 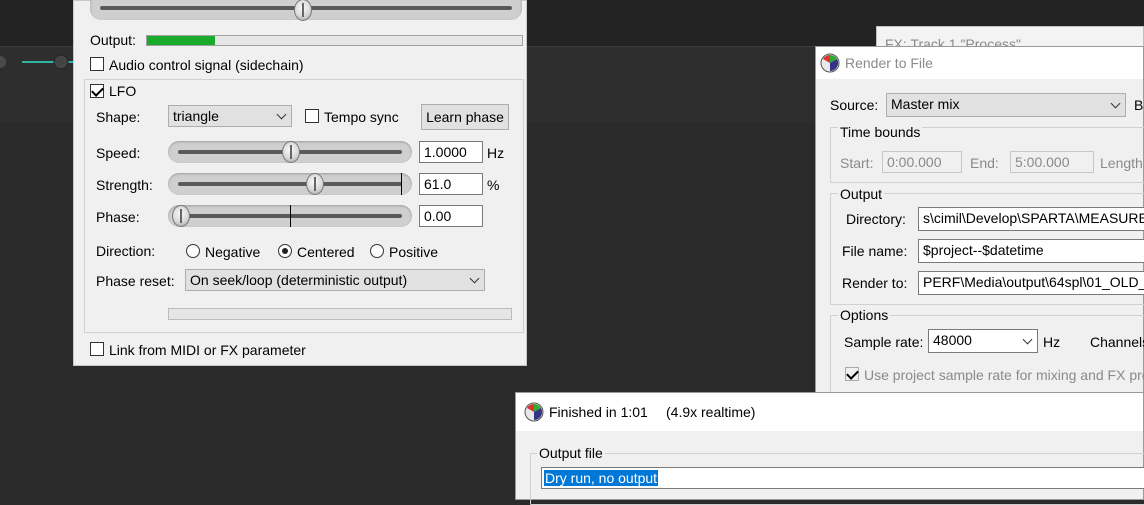 I want to click on output-meter, so click(x=334, y=40).